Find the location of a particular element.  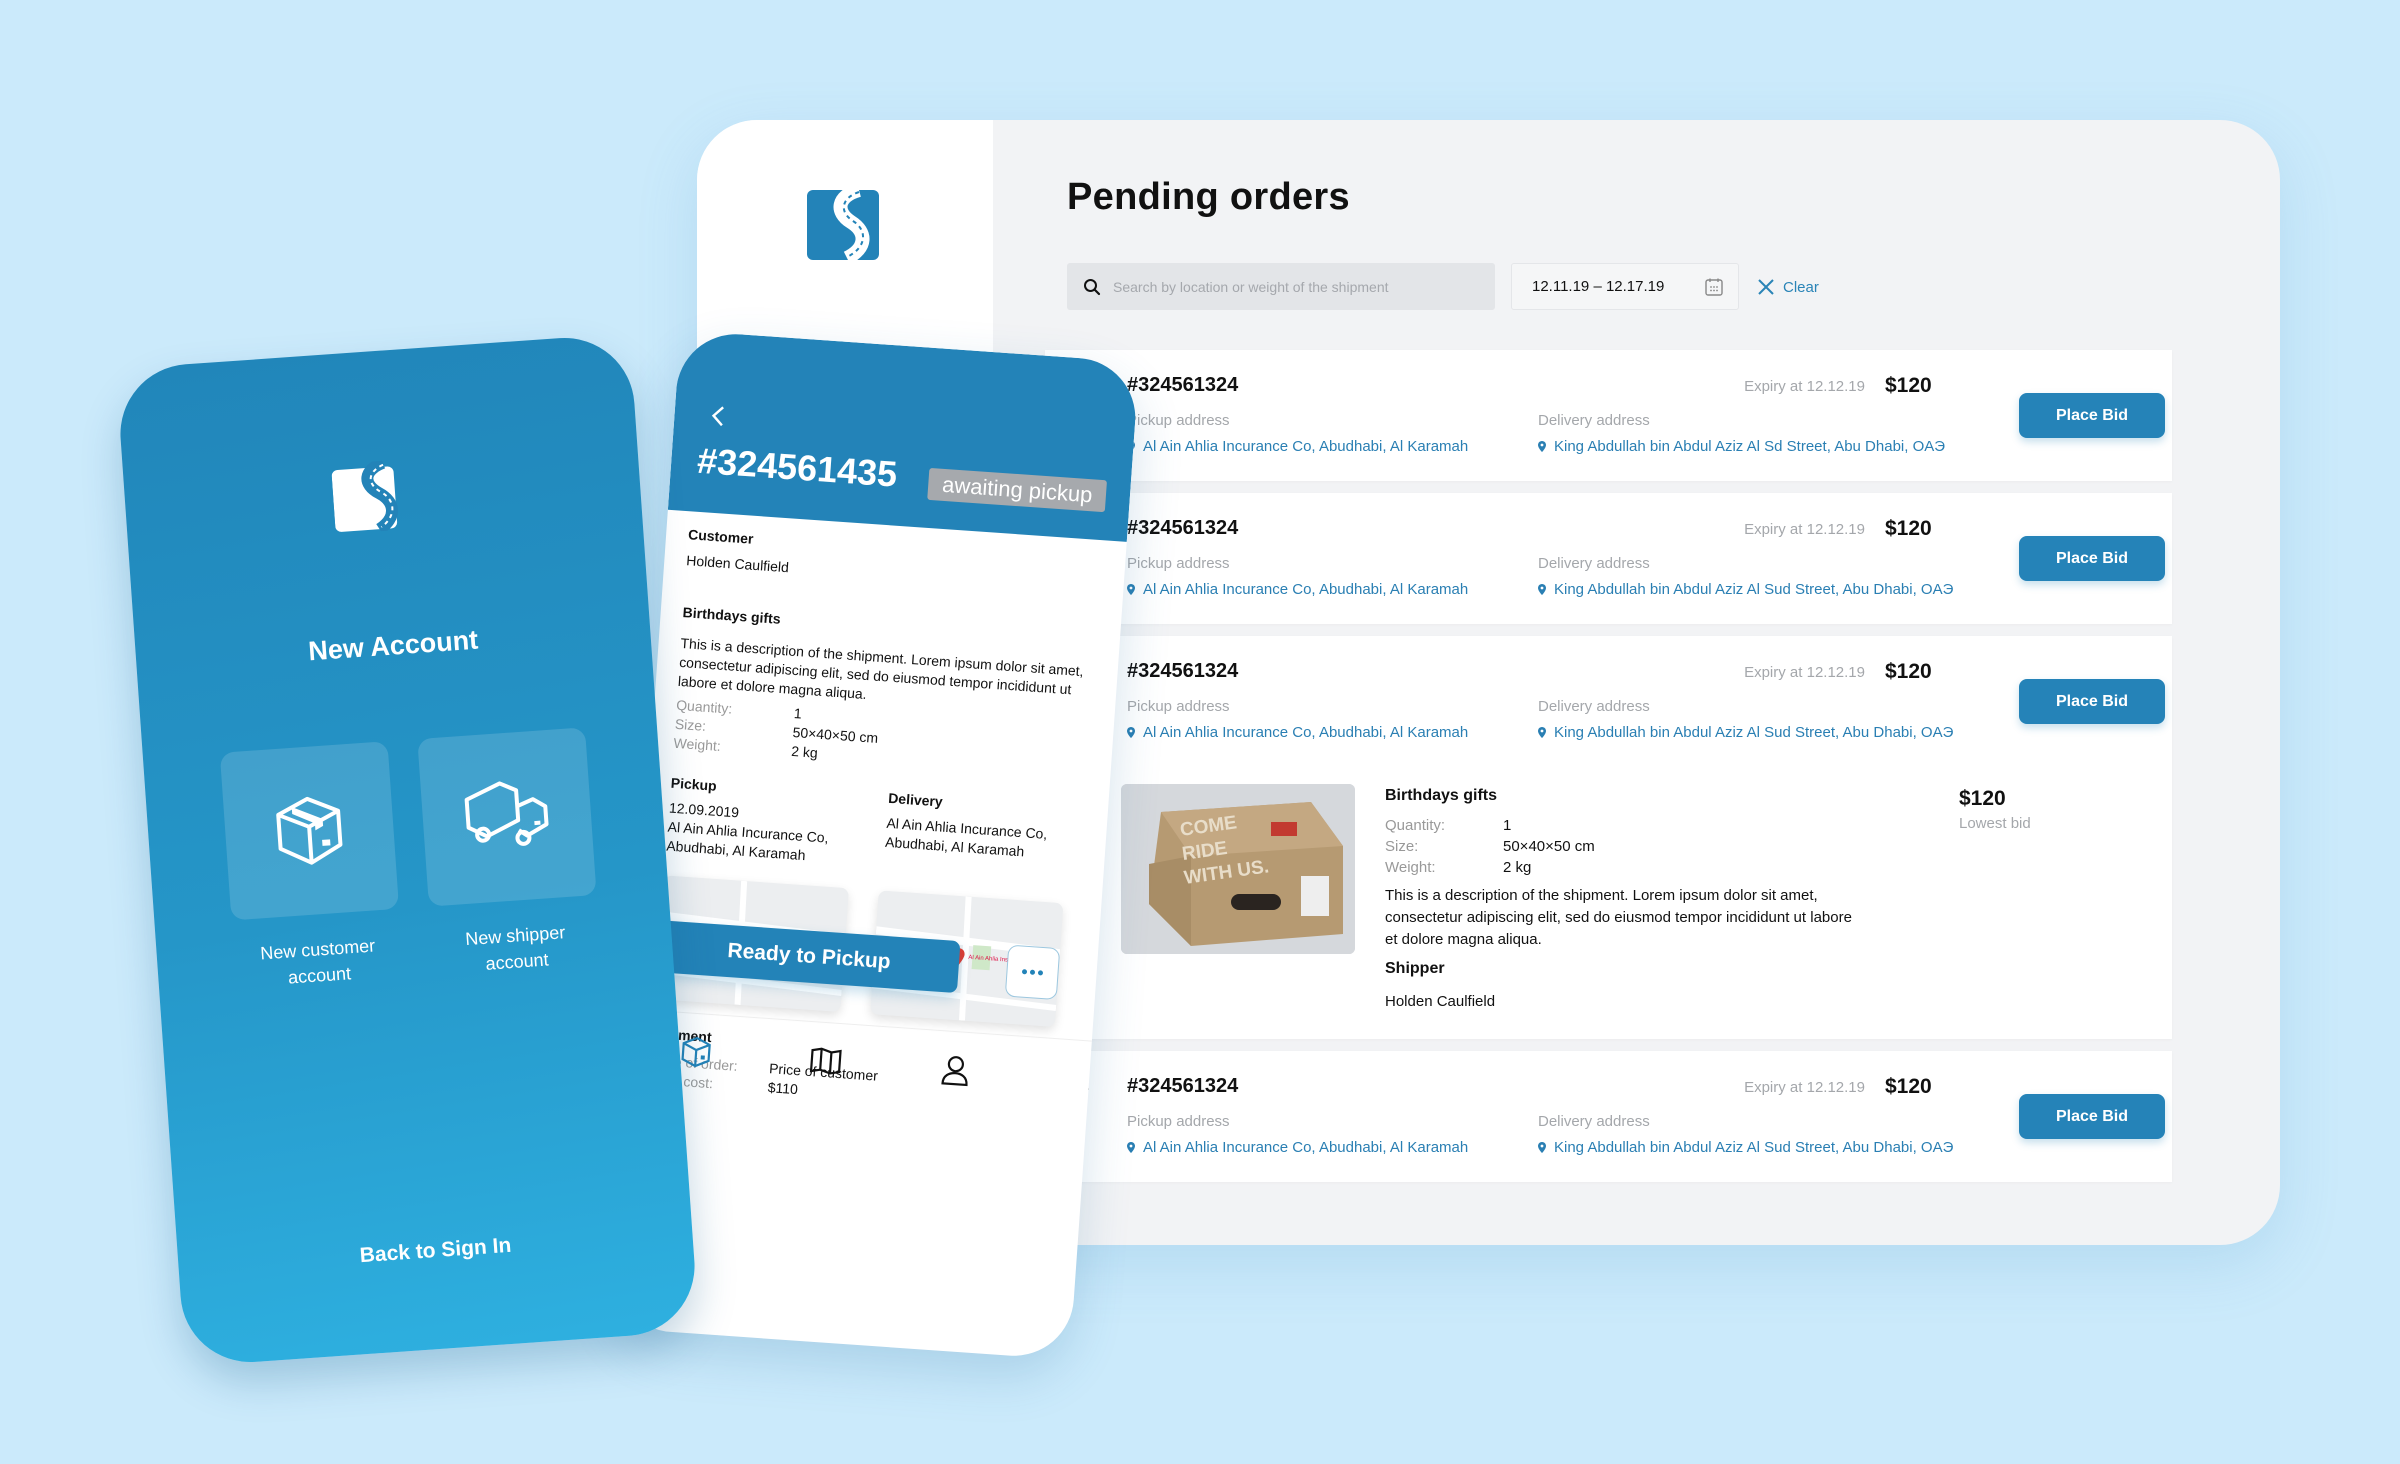

lowest-bid-label: Lowest bid is located at coordinates (1995, 823).